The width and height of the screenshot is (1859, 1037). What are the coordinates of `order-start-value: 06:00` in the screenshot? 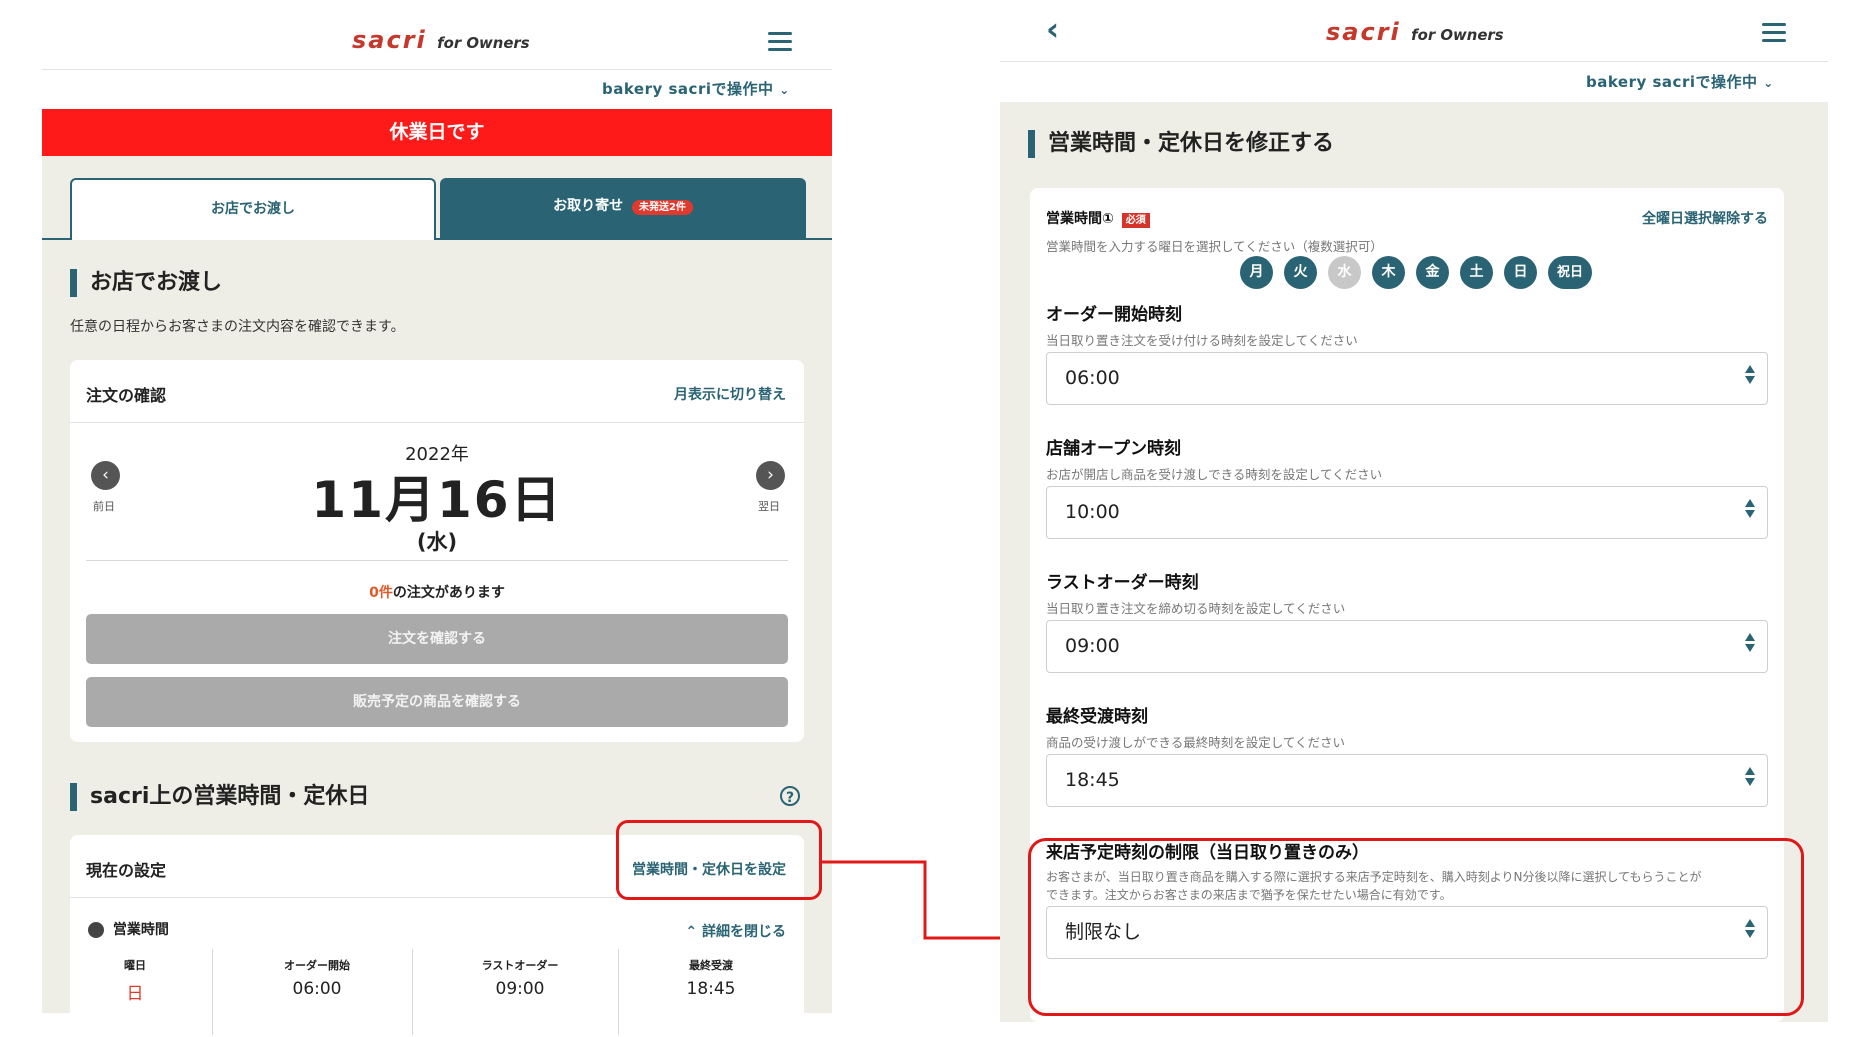 It's located at (1092, 378).